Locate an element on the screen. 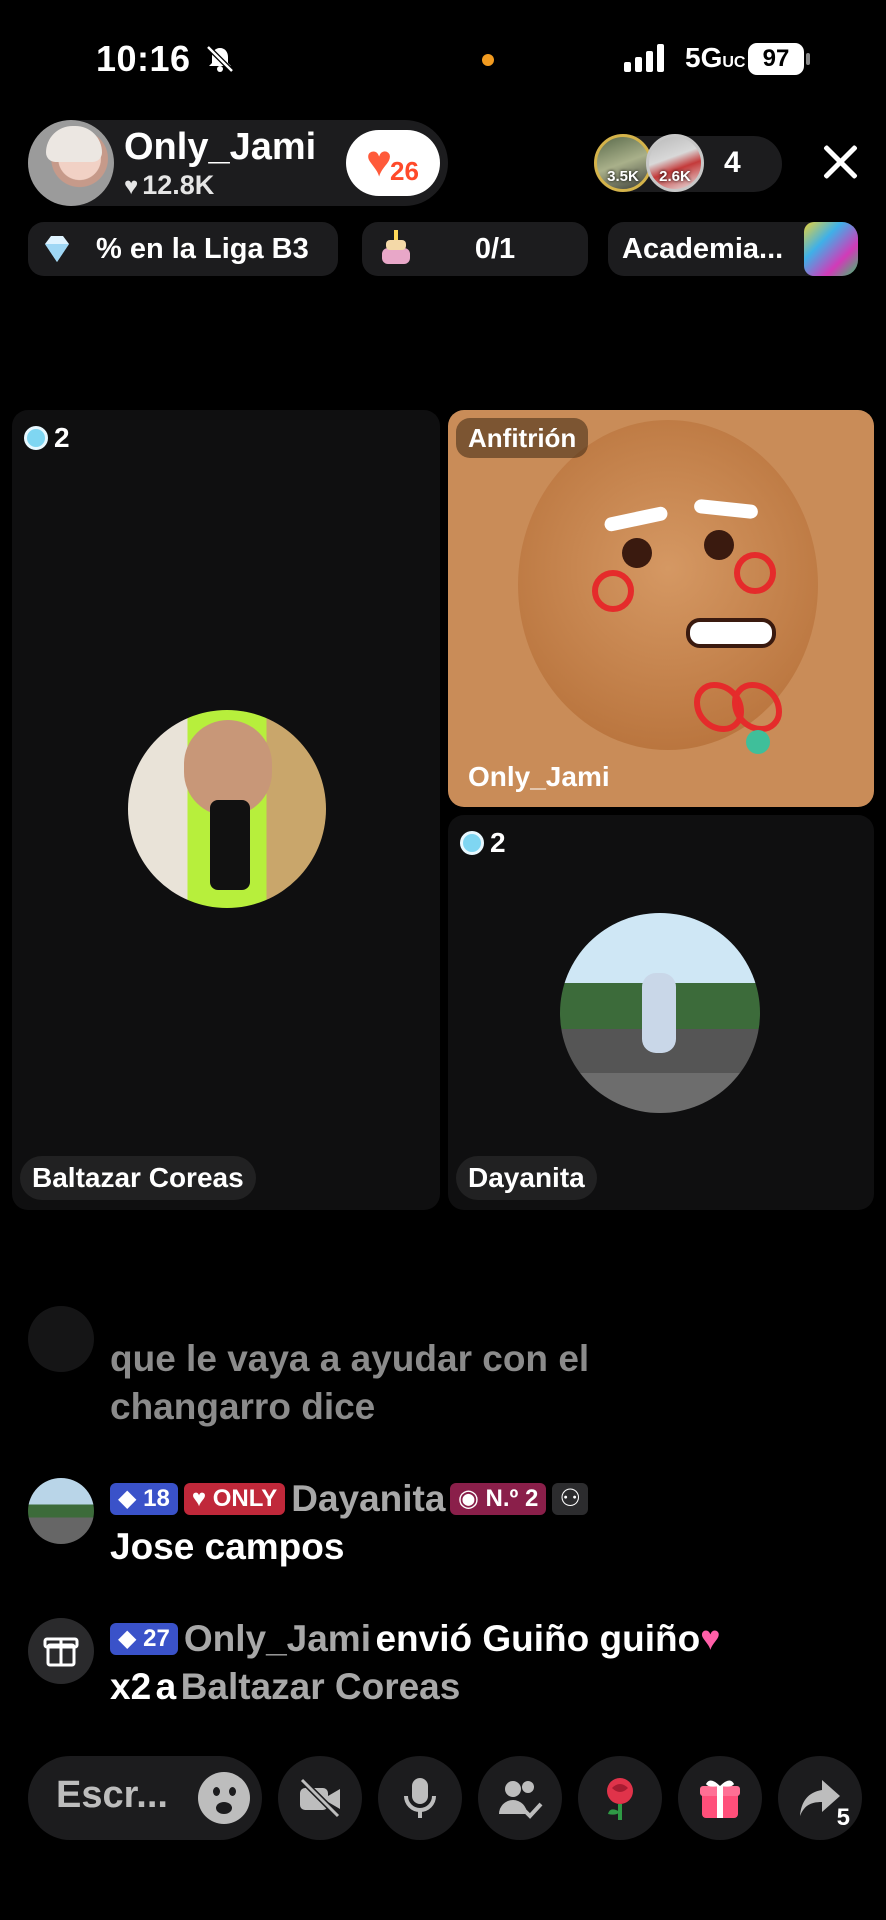 The height and width of the screenshot is (1920, 886). guests-icon is located at coordinates (521, 1800).